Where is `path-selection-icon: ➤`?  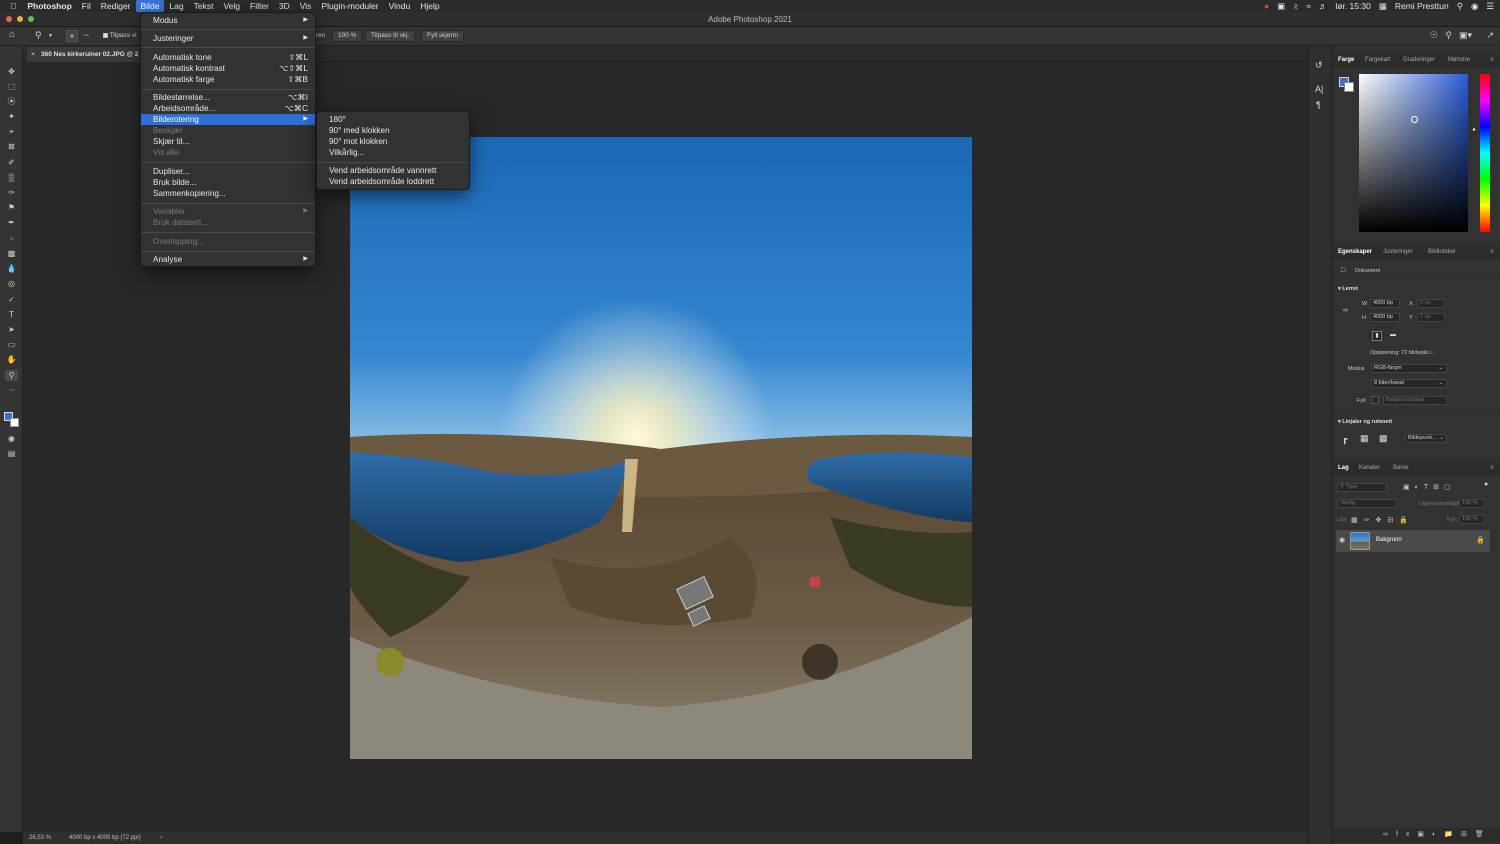 path-selection-icon: ➤ is located at coordinates (11, 329).